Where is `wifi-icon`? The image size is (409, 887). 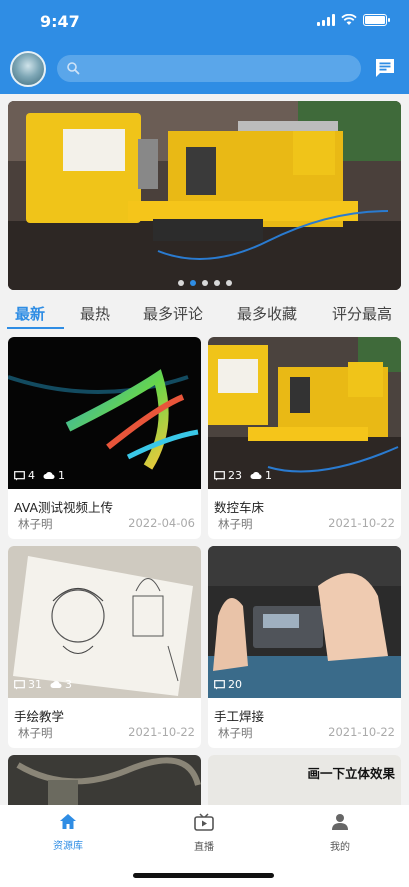
wifi-icon is located at coordinates (349, 19).